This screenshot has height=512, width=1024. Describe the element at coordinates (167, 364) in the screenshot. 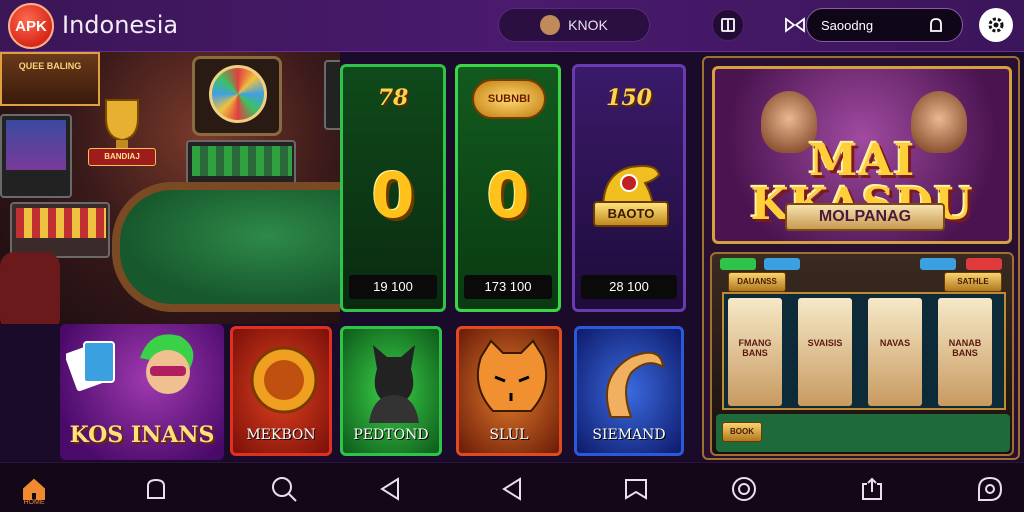

I see `character-icon` at that location.